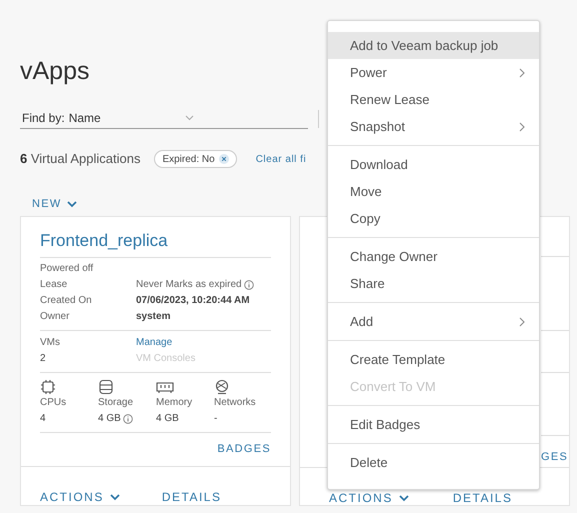  What do you see at coordinates (85, 118) in the screenshot?
I see `find-by-value: Name` at bounding box center [85, 118].